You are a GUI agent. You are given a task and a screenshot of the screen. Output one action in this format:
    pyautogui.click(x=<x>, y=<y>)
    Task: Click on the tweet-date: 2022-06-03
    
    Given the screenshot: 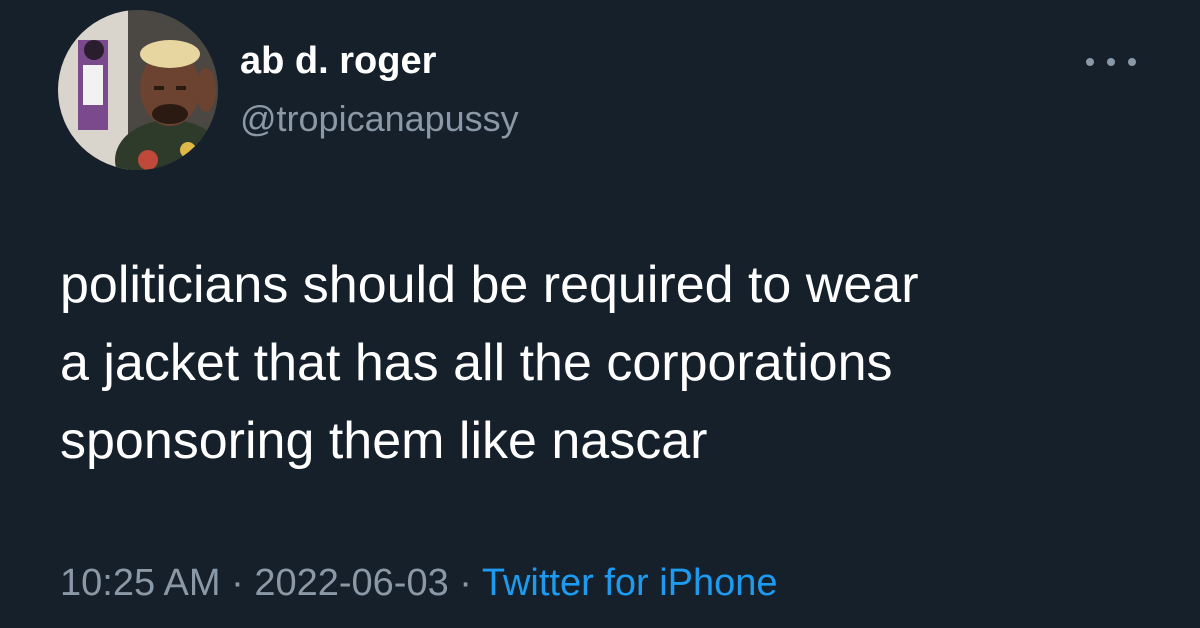 What is the action you would take?
    pyautogui.click(x=351, y=583)
    